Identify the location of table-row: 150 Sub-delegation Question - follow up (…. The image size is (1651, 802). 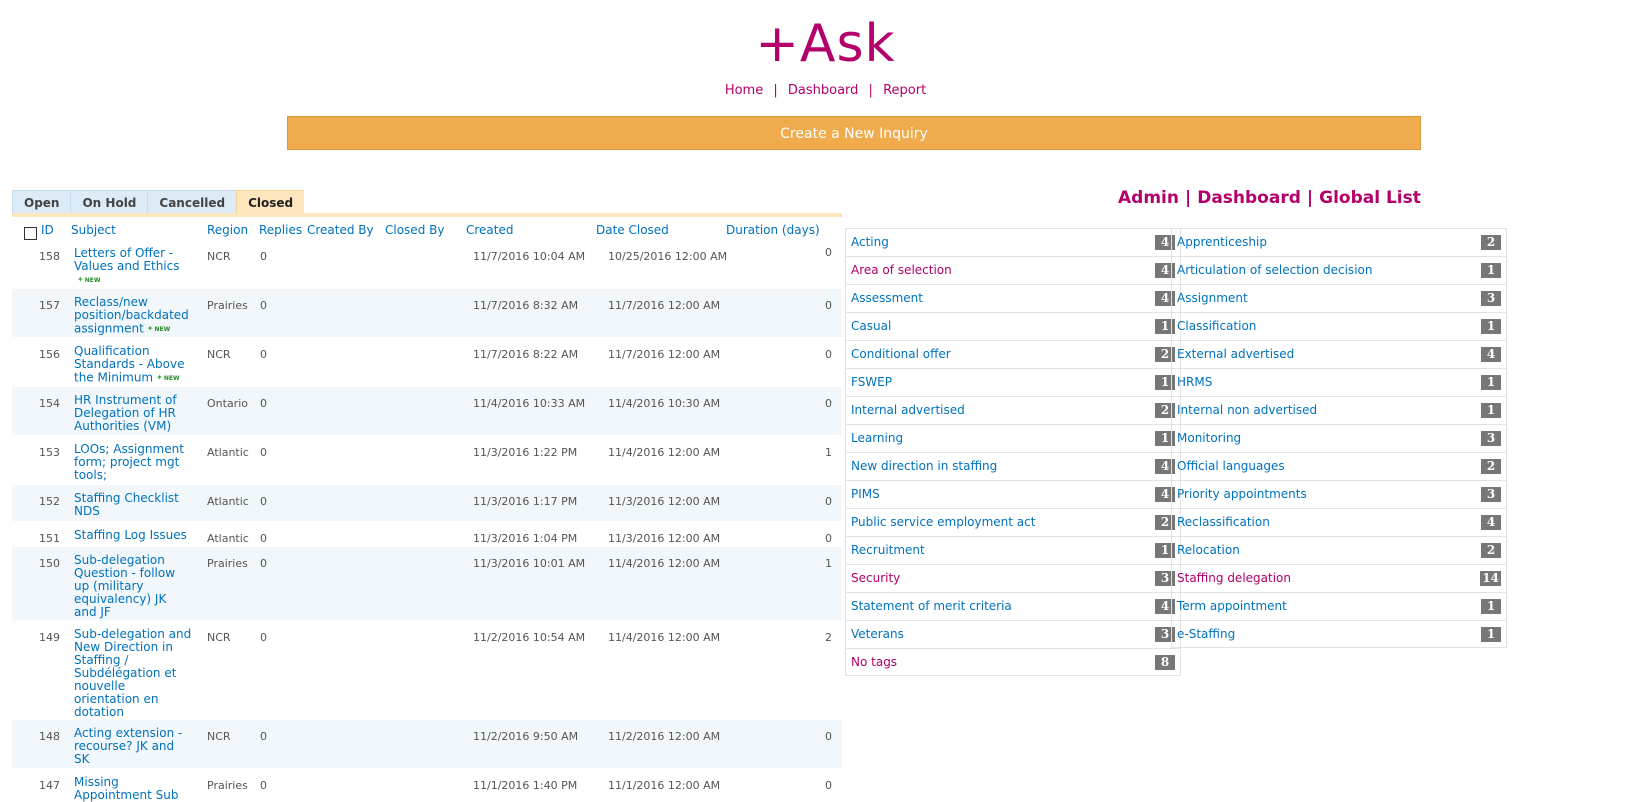
(427, 584).